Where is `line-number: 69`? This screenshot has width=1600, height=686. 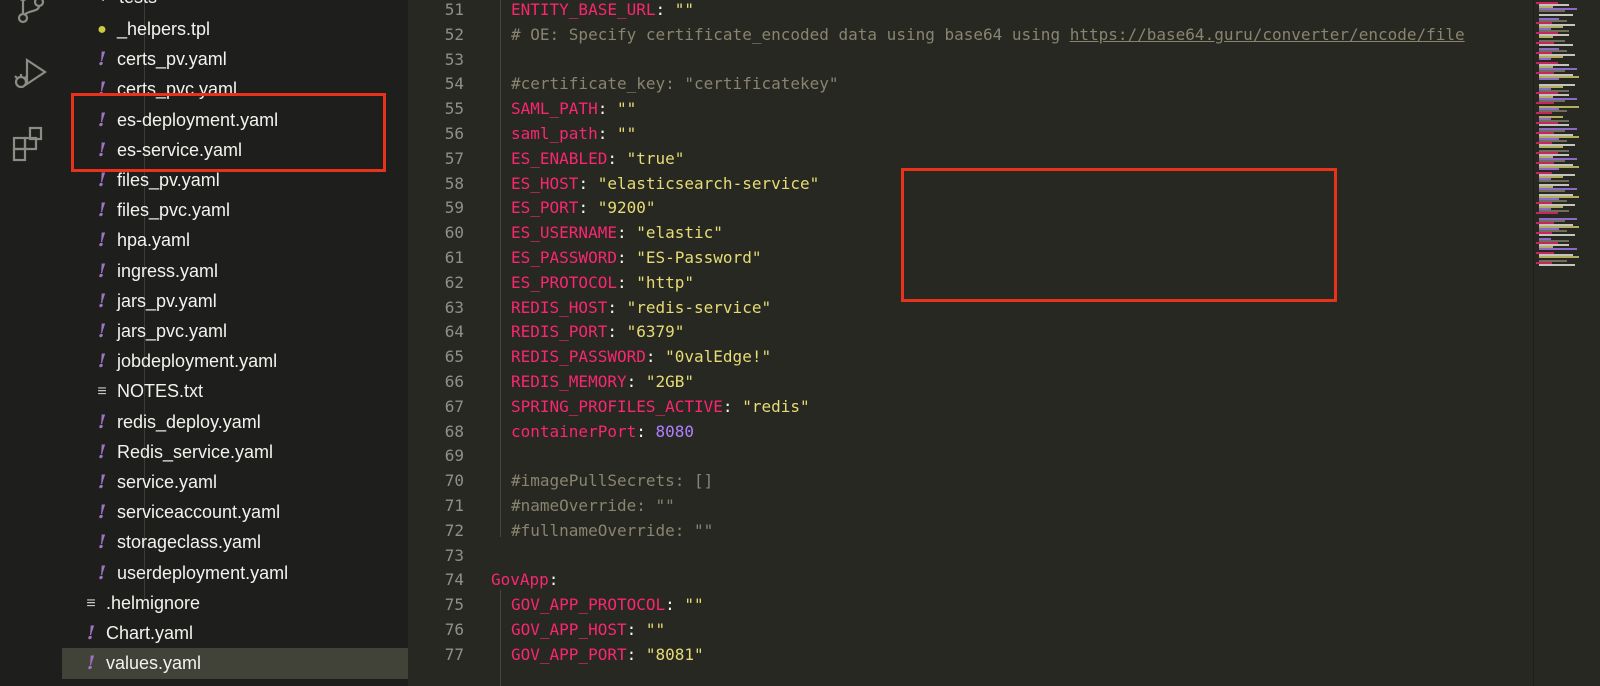 line-number: 69 is located at coordinates (454, 456).